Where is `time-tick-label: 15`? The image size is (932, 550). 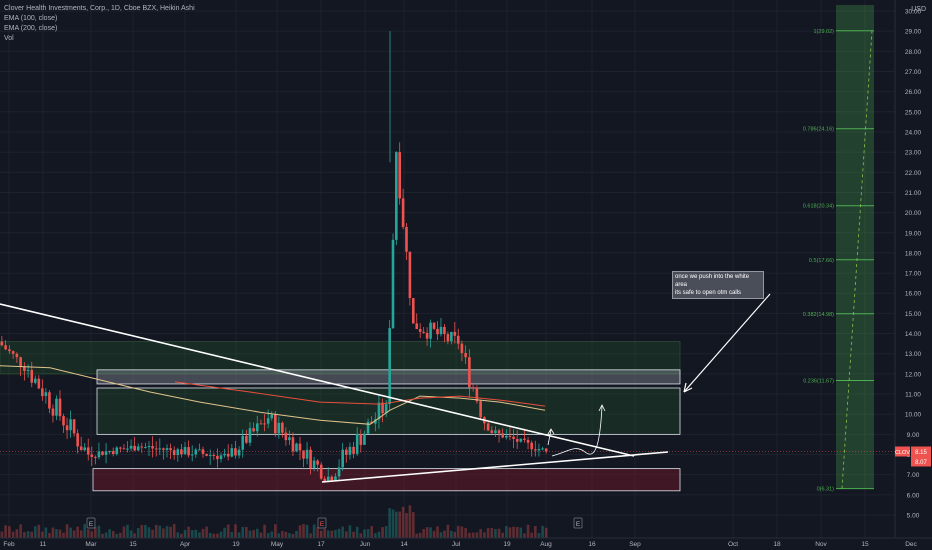
time-tick-label: 15 is located at coordinates (865, 544).